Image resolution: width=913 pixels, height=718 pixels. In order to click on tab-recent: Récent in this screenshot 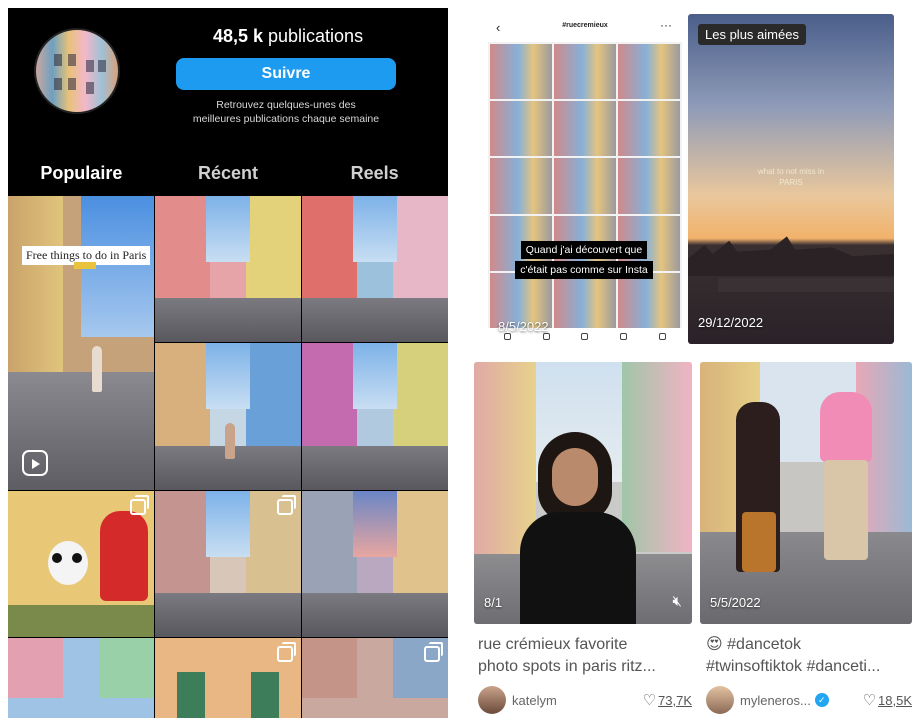, I will do `click(228, 173)`.